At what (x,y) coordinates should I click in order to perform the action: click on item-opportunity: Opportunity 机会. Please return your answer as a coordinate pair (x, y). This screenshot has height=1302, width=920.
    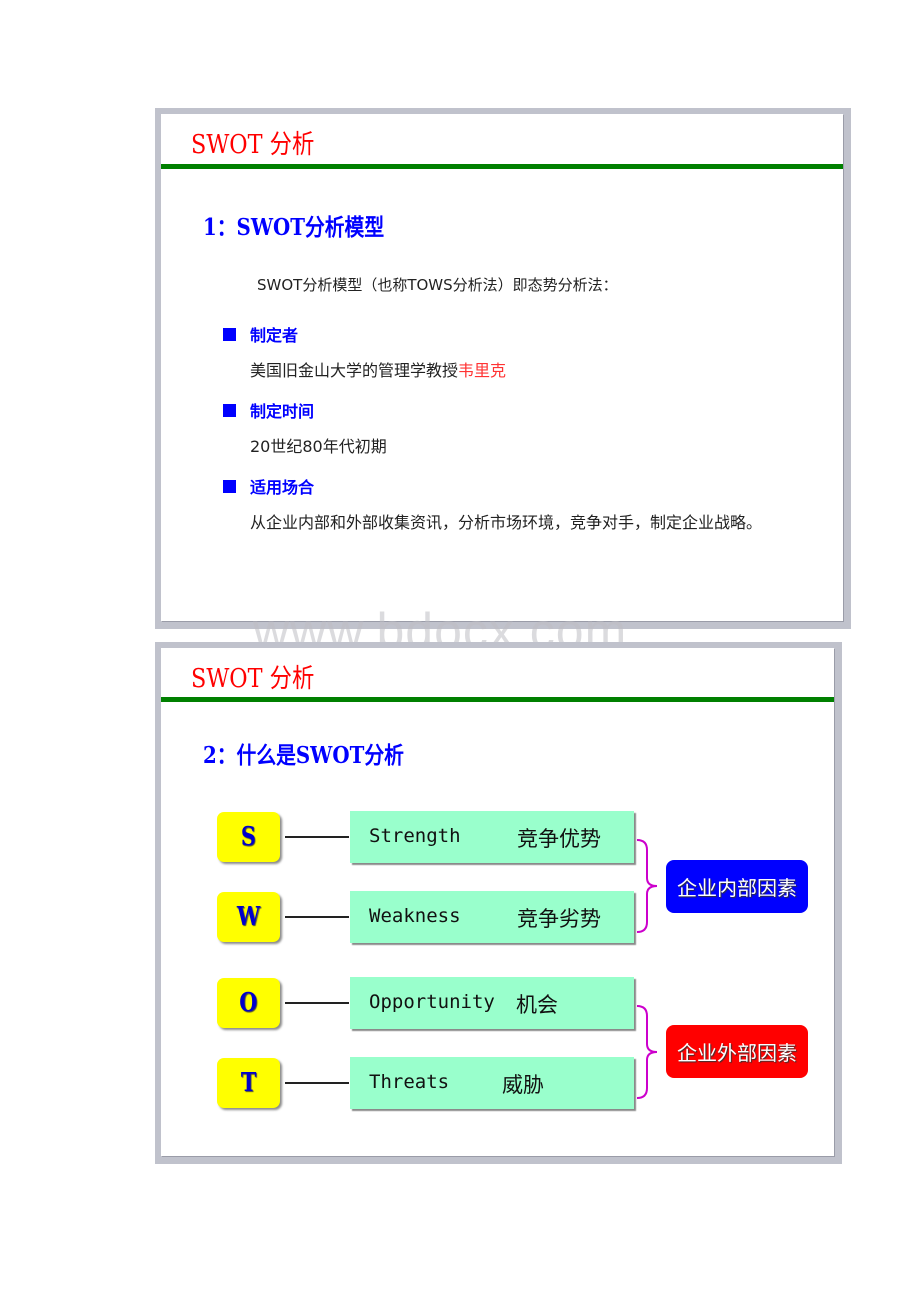
    Looking at the image, I should click on (492, 1003).